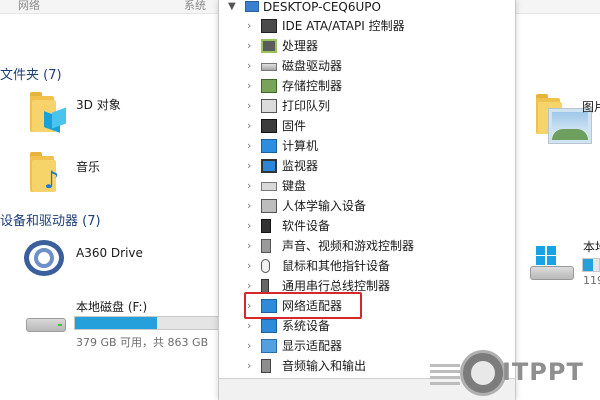 This screenshot has height=400, width=600. Describe the element at coordinates (591, 106) in the screenshot. I see `pictures-label: 图片` at that location.